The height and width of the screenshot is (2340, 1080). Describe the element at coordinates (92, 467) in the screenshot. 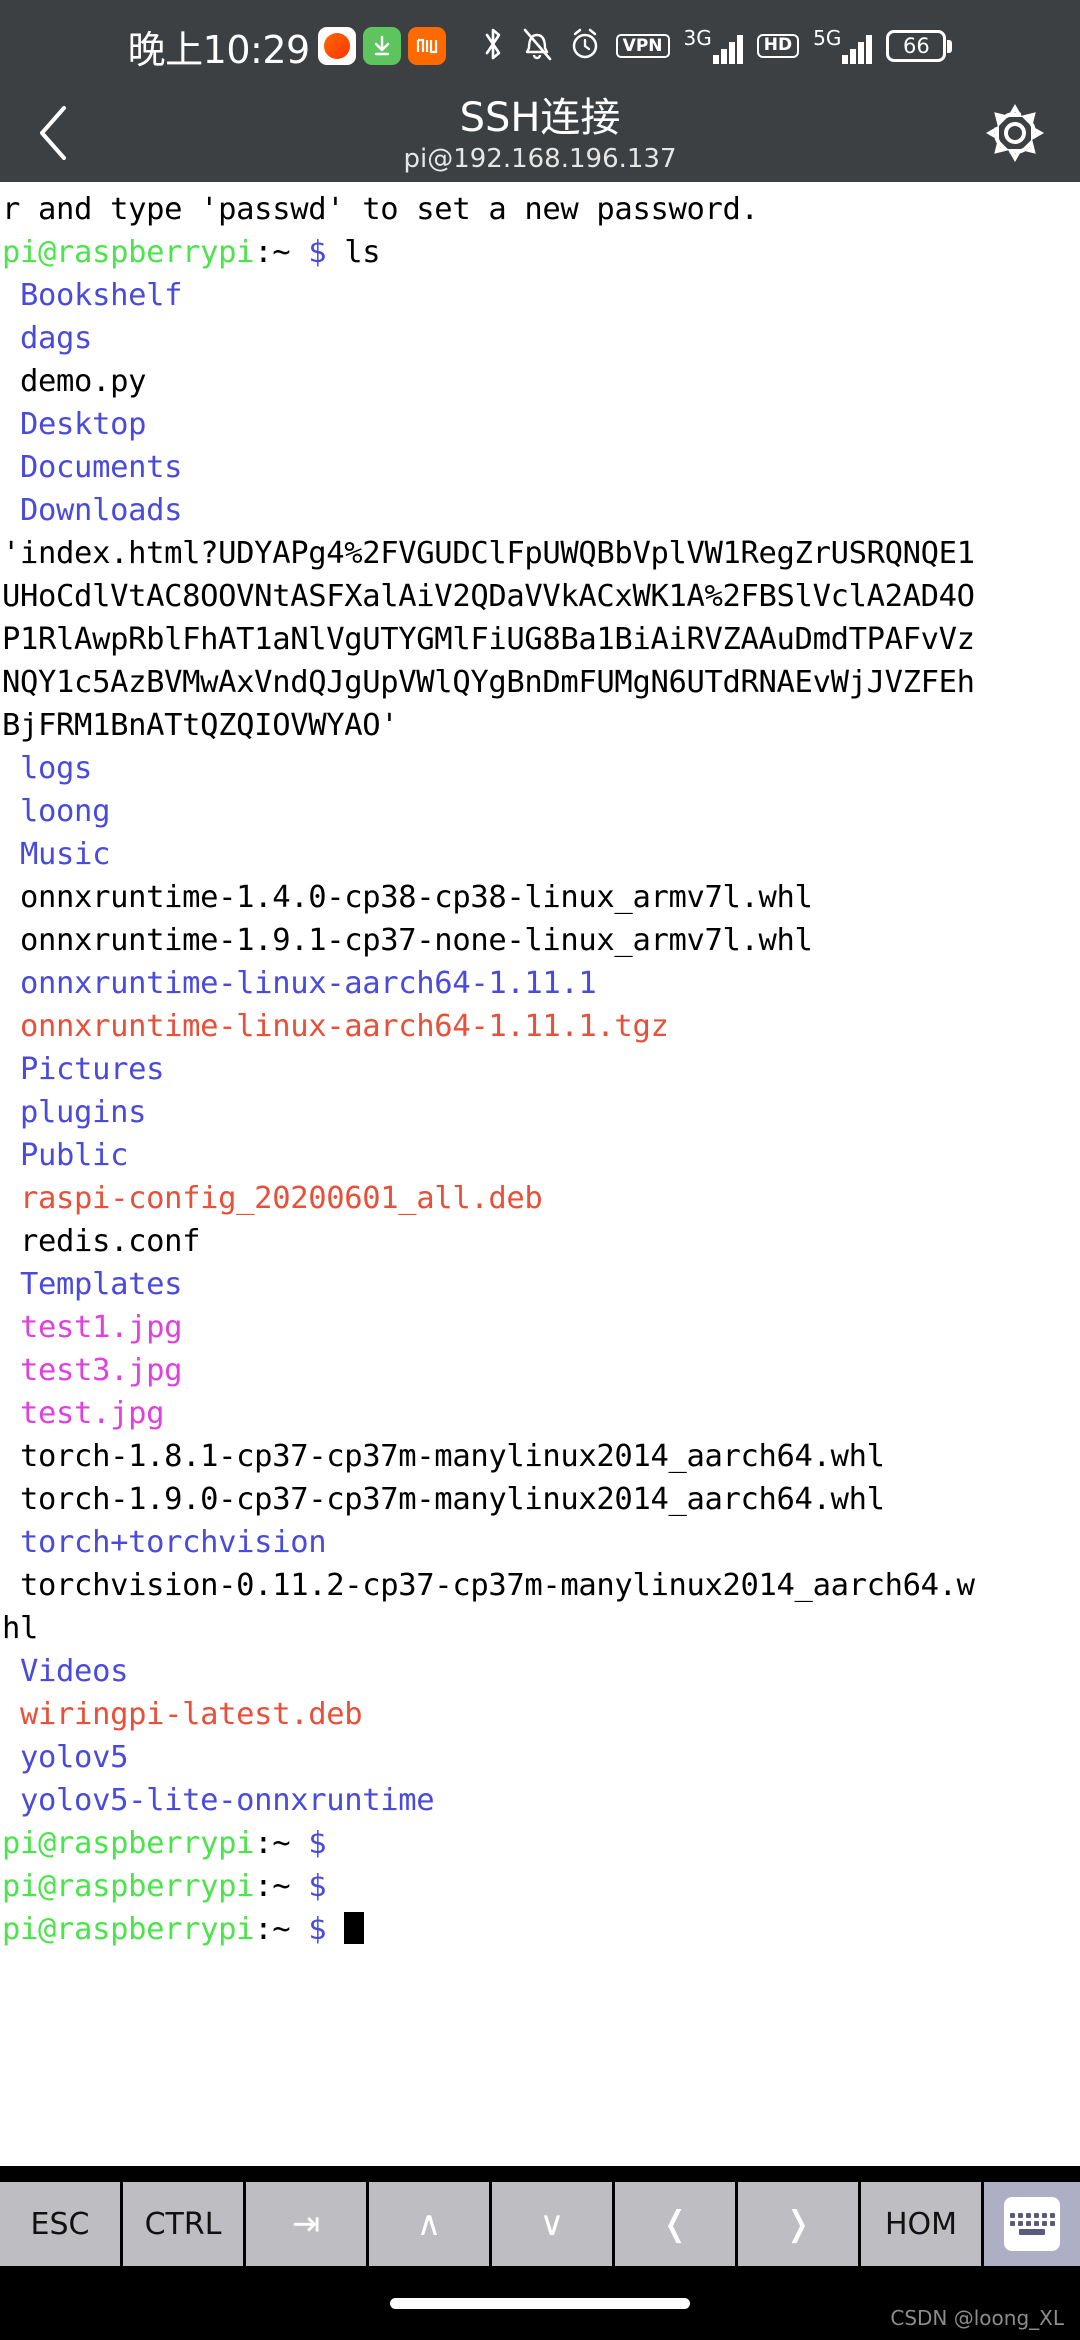

I see `terminal-text: Documents` at that location.